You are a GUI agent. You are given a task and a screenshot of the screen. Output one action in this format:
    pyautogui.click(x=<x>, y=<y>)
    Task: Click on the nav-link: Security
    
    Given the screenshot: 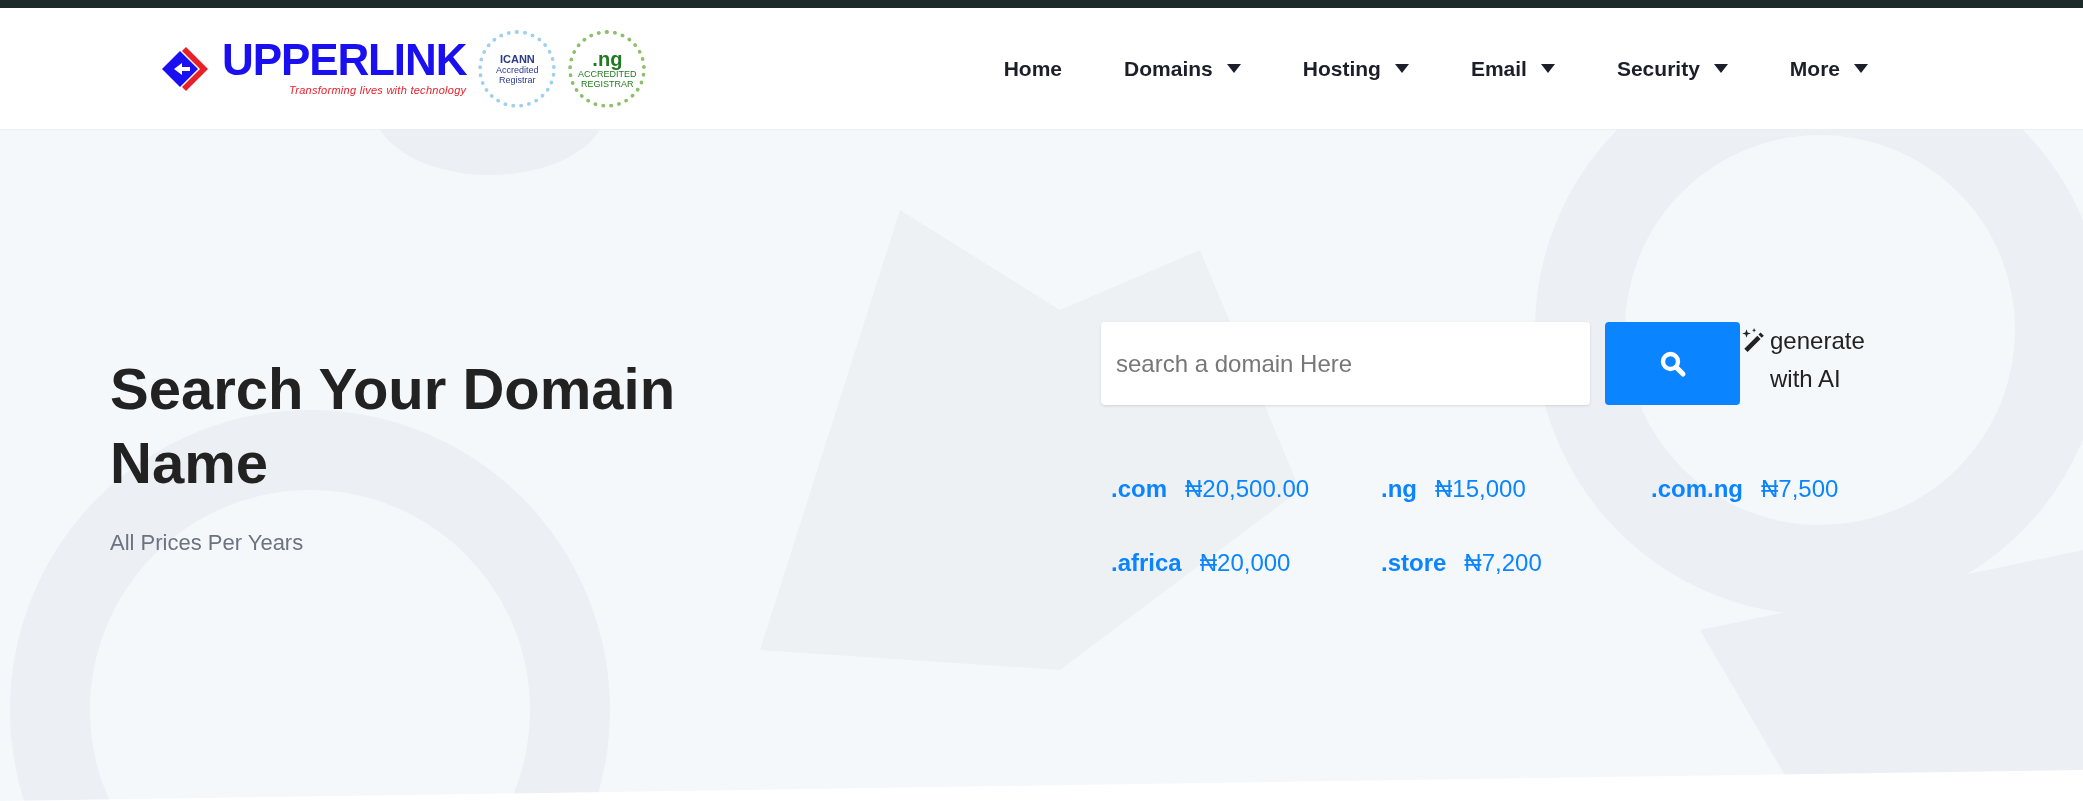 What is the action you would take?
    pyautogui.click(x=1672, y=68)
    